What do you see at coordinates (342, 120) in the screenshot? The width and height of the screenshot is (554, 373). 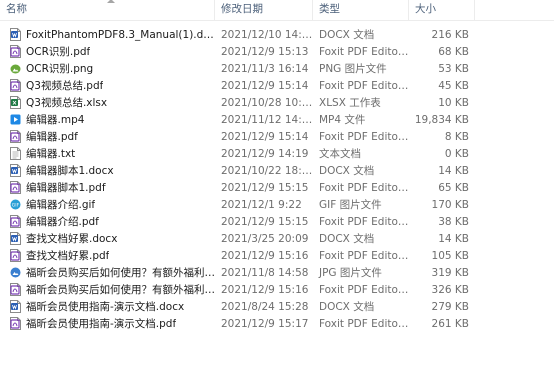 I see `file-type: MP4 文件` at bounding box center [342, 120].